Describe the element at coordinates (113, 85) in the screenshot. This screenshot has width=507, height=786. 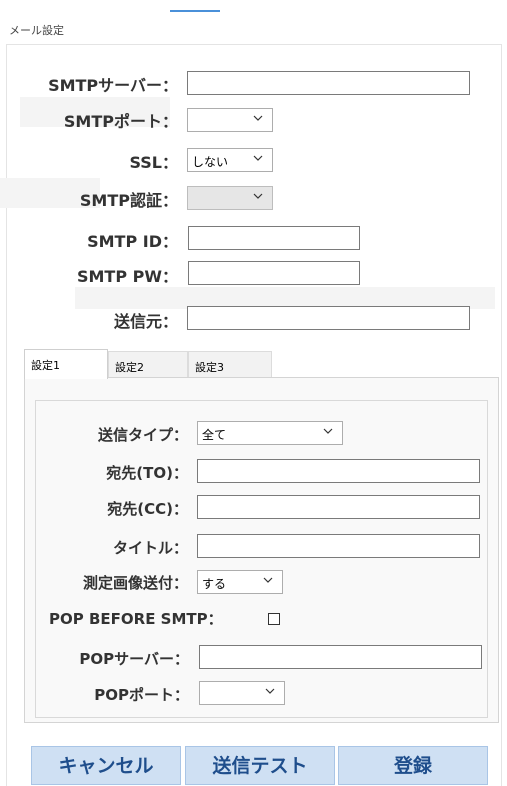
I see `smtp-server-label: SMTPサーバー：` at that location.